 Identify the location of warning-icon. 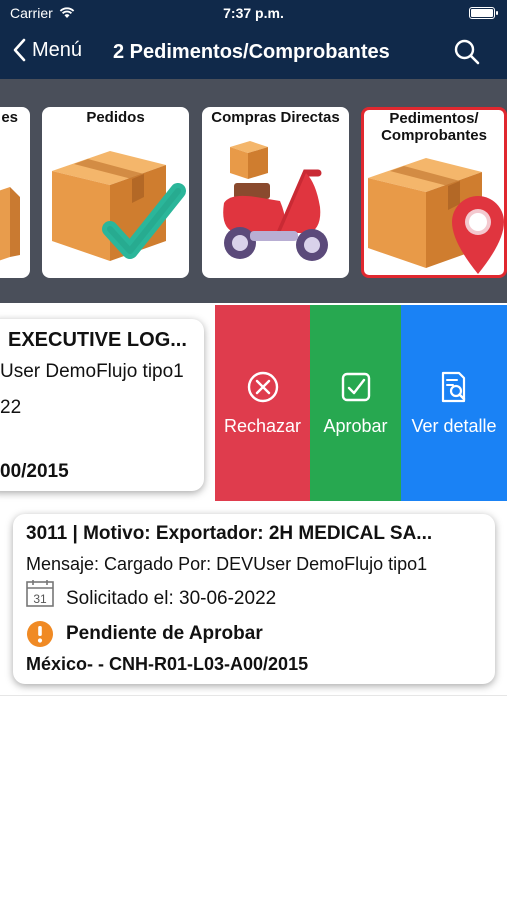
(40, 634).